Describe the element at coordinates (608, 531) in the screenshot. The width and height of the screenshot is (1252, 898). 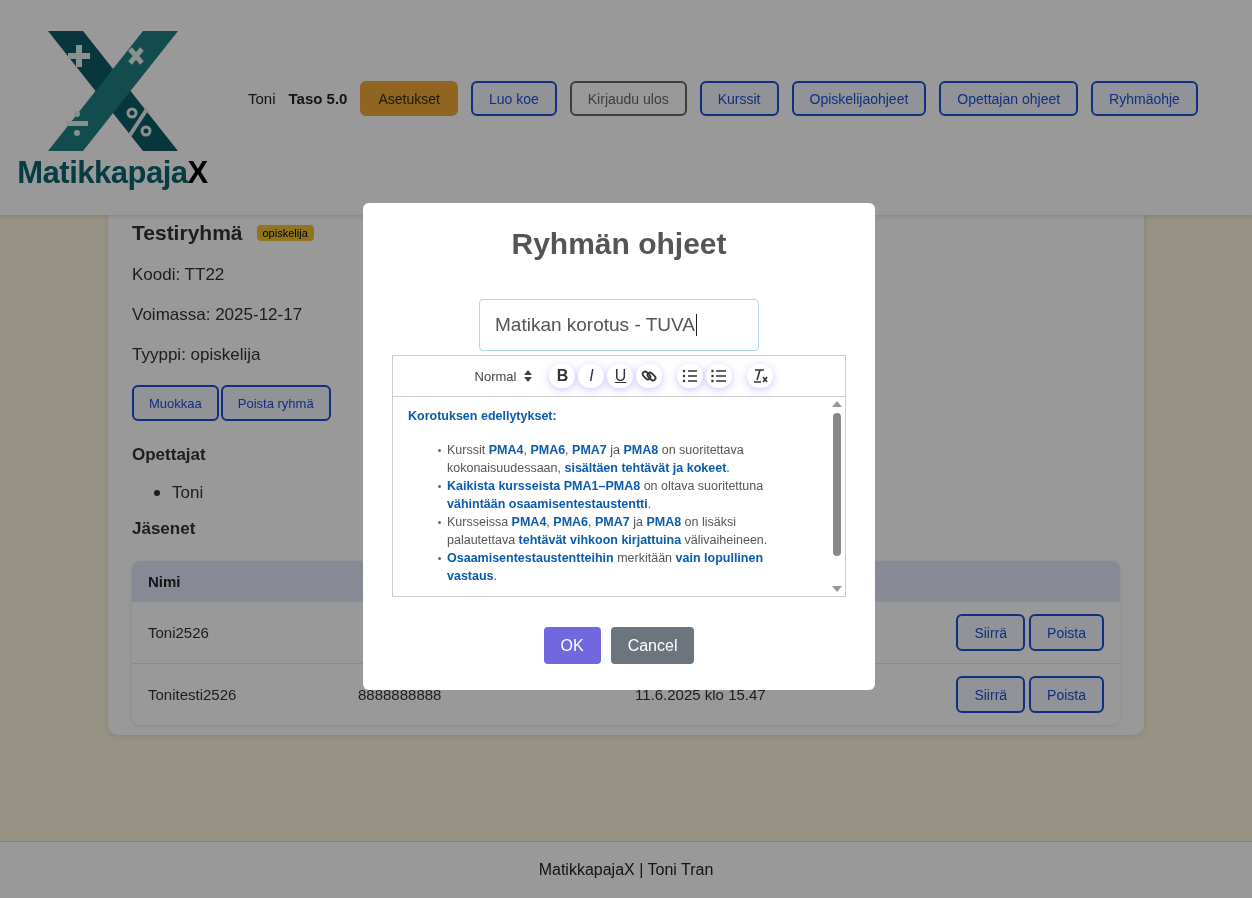
I see `requirement-item: Kursseissa PMA4, PMA6, PMA7 ja PMA8 on lisäksi palautettava tehtävät vihkoon kirjattuina välivaiheineen.` at that location.